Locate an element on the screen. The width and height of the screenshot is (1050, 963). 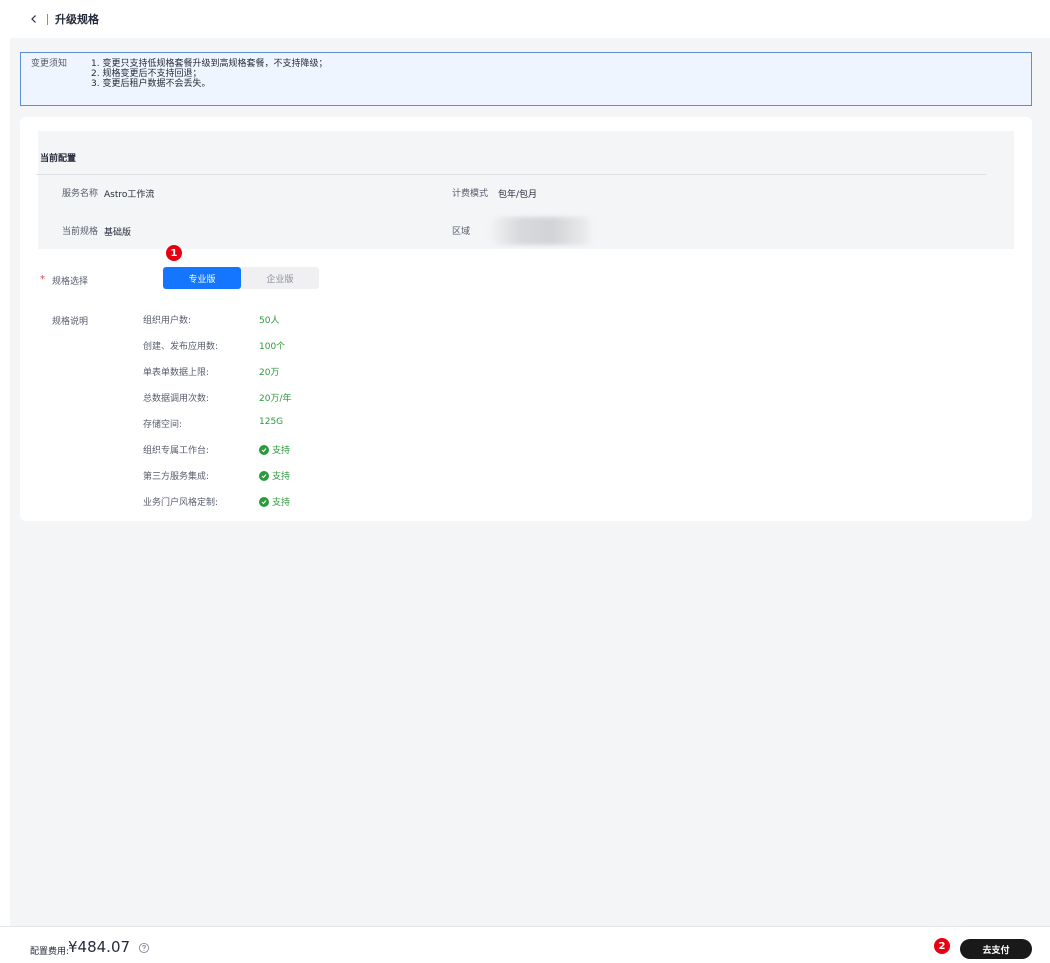
spec-item: 业务门户风格定制: 支持 is located at coordinates (343, 508).